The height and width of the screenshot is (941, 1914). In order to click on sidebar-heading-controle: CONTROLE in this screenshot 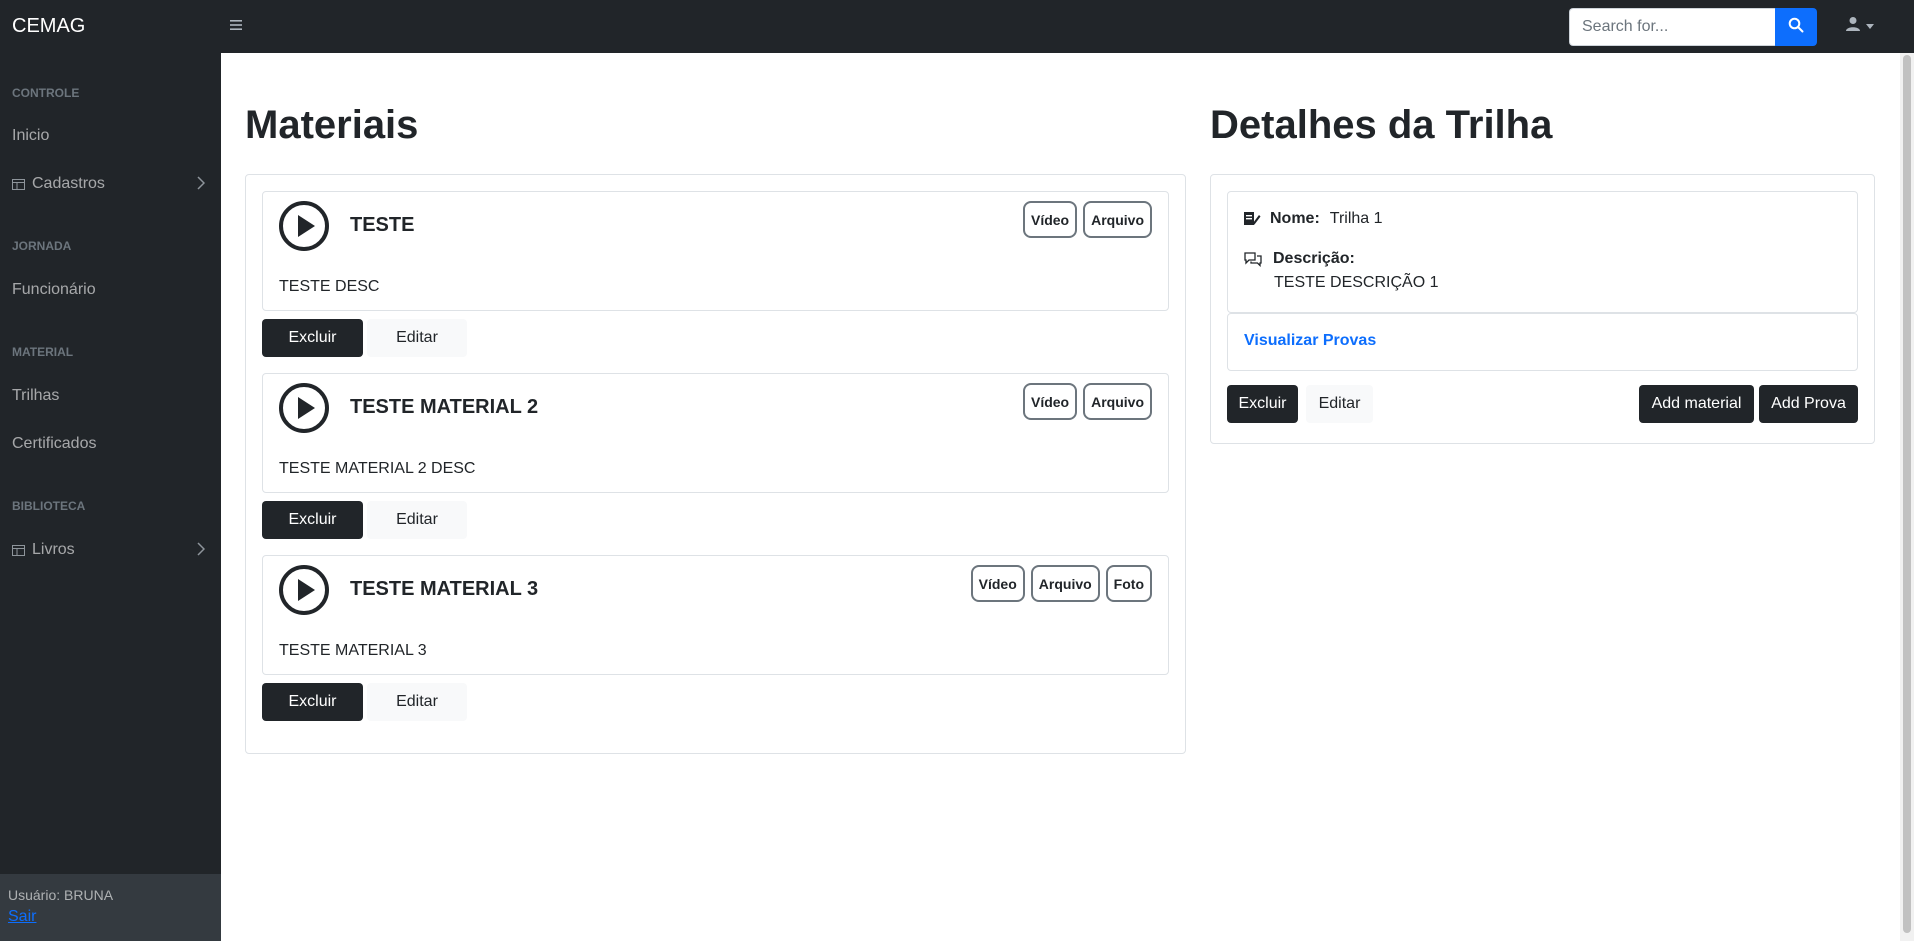, I will do `click(46, 93)`.